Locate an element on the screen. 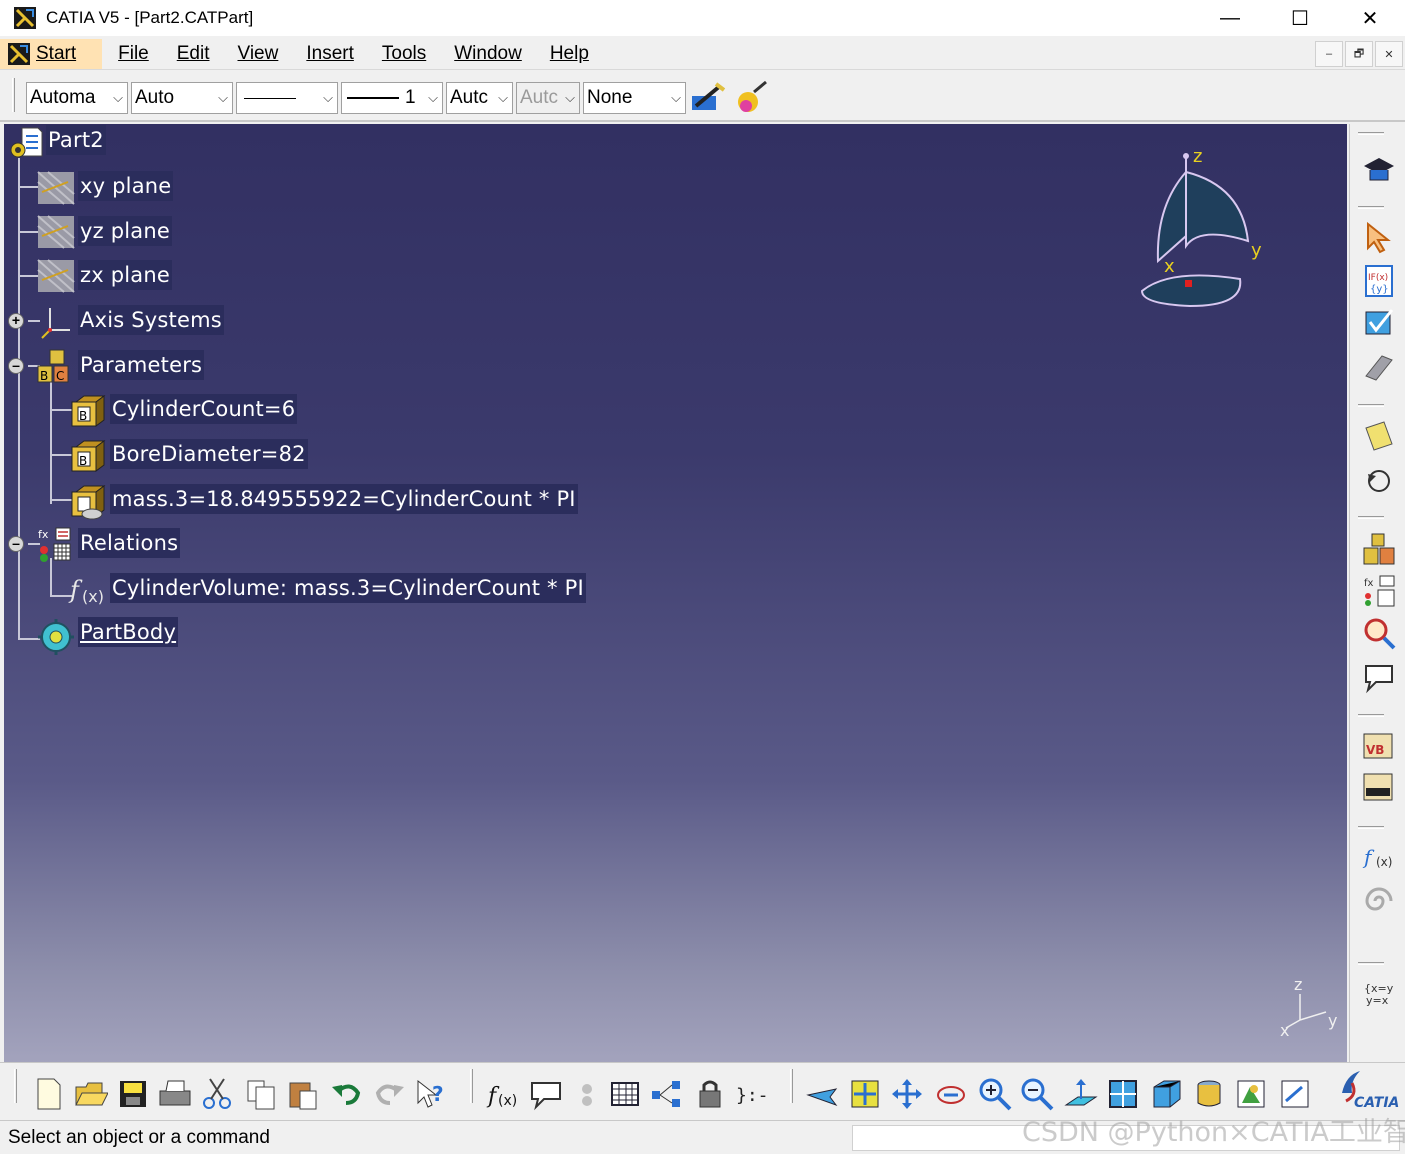 The height and width of the screenshot is (1154, 1405). color-combo: Automa ⌵ is located at coordinates (77, 98).